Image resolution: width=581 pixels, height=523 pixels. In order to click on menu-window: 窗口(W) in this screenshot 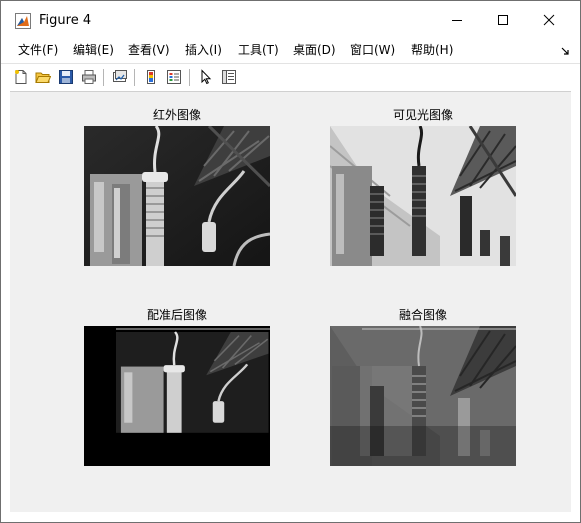, I will do `click(372, 50)`.